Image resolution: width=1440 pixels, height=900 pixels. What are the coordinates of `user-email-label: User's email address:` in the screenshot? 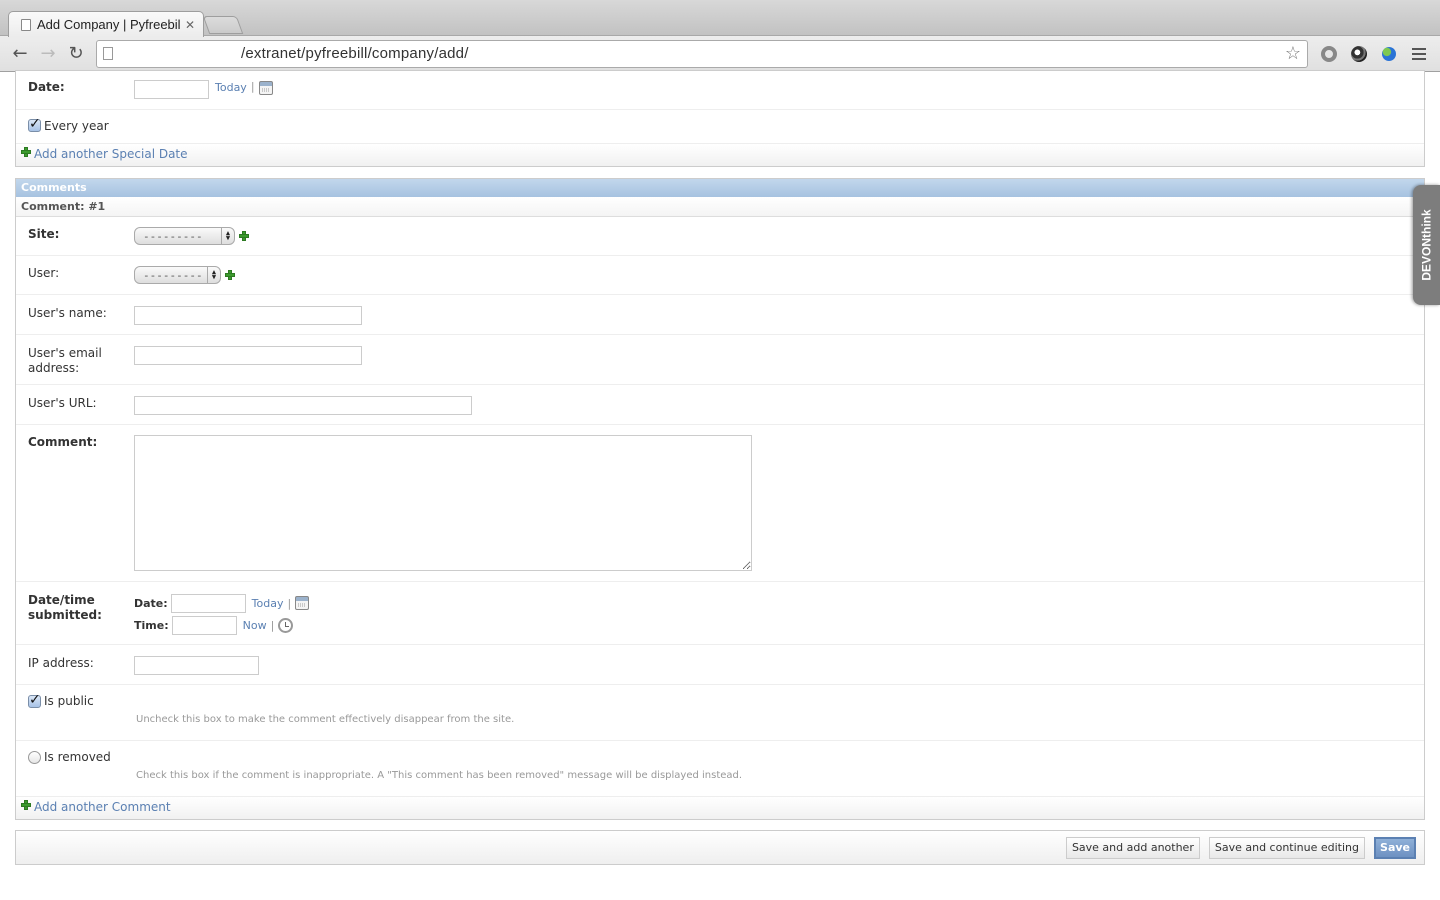 It's located at (65, 360).